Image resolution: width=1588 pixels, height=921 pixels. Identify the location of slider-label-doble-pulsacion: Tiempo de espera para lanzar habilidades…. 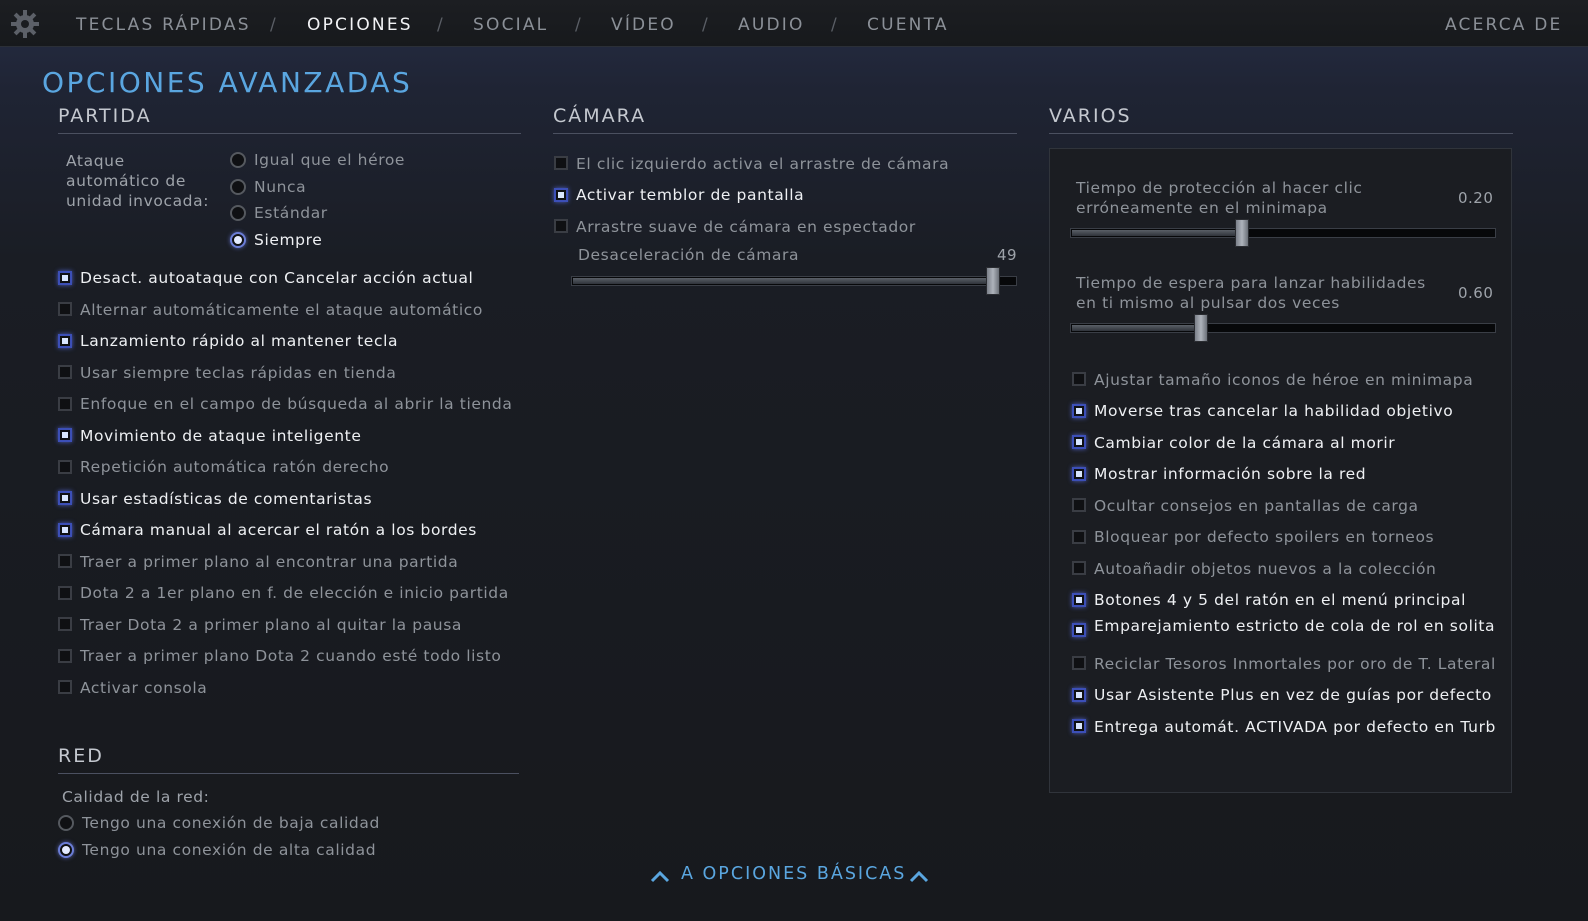
(1251, 293).